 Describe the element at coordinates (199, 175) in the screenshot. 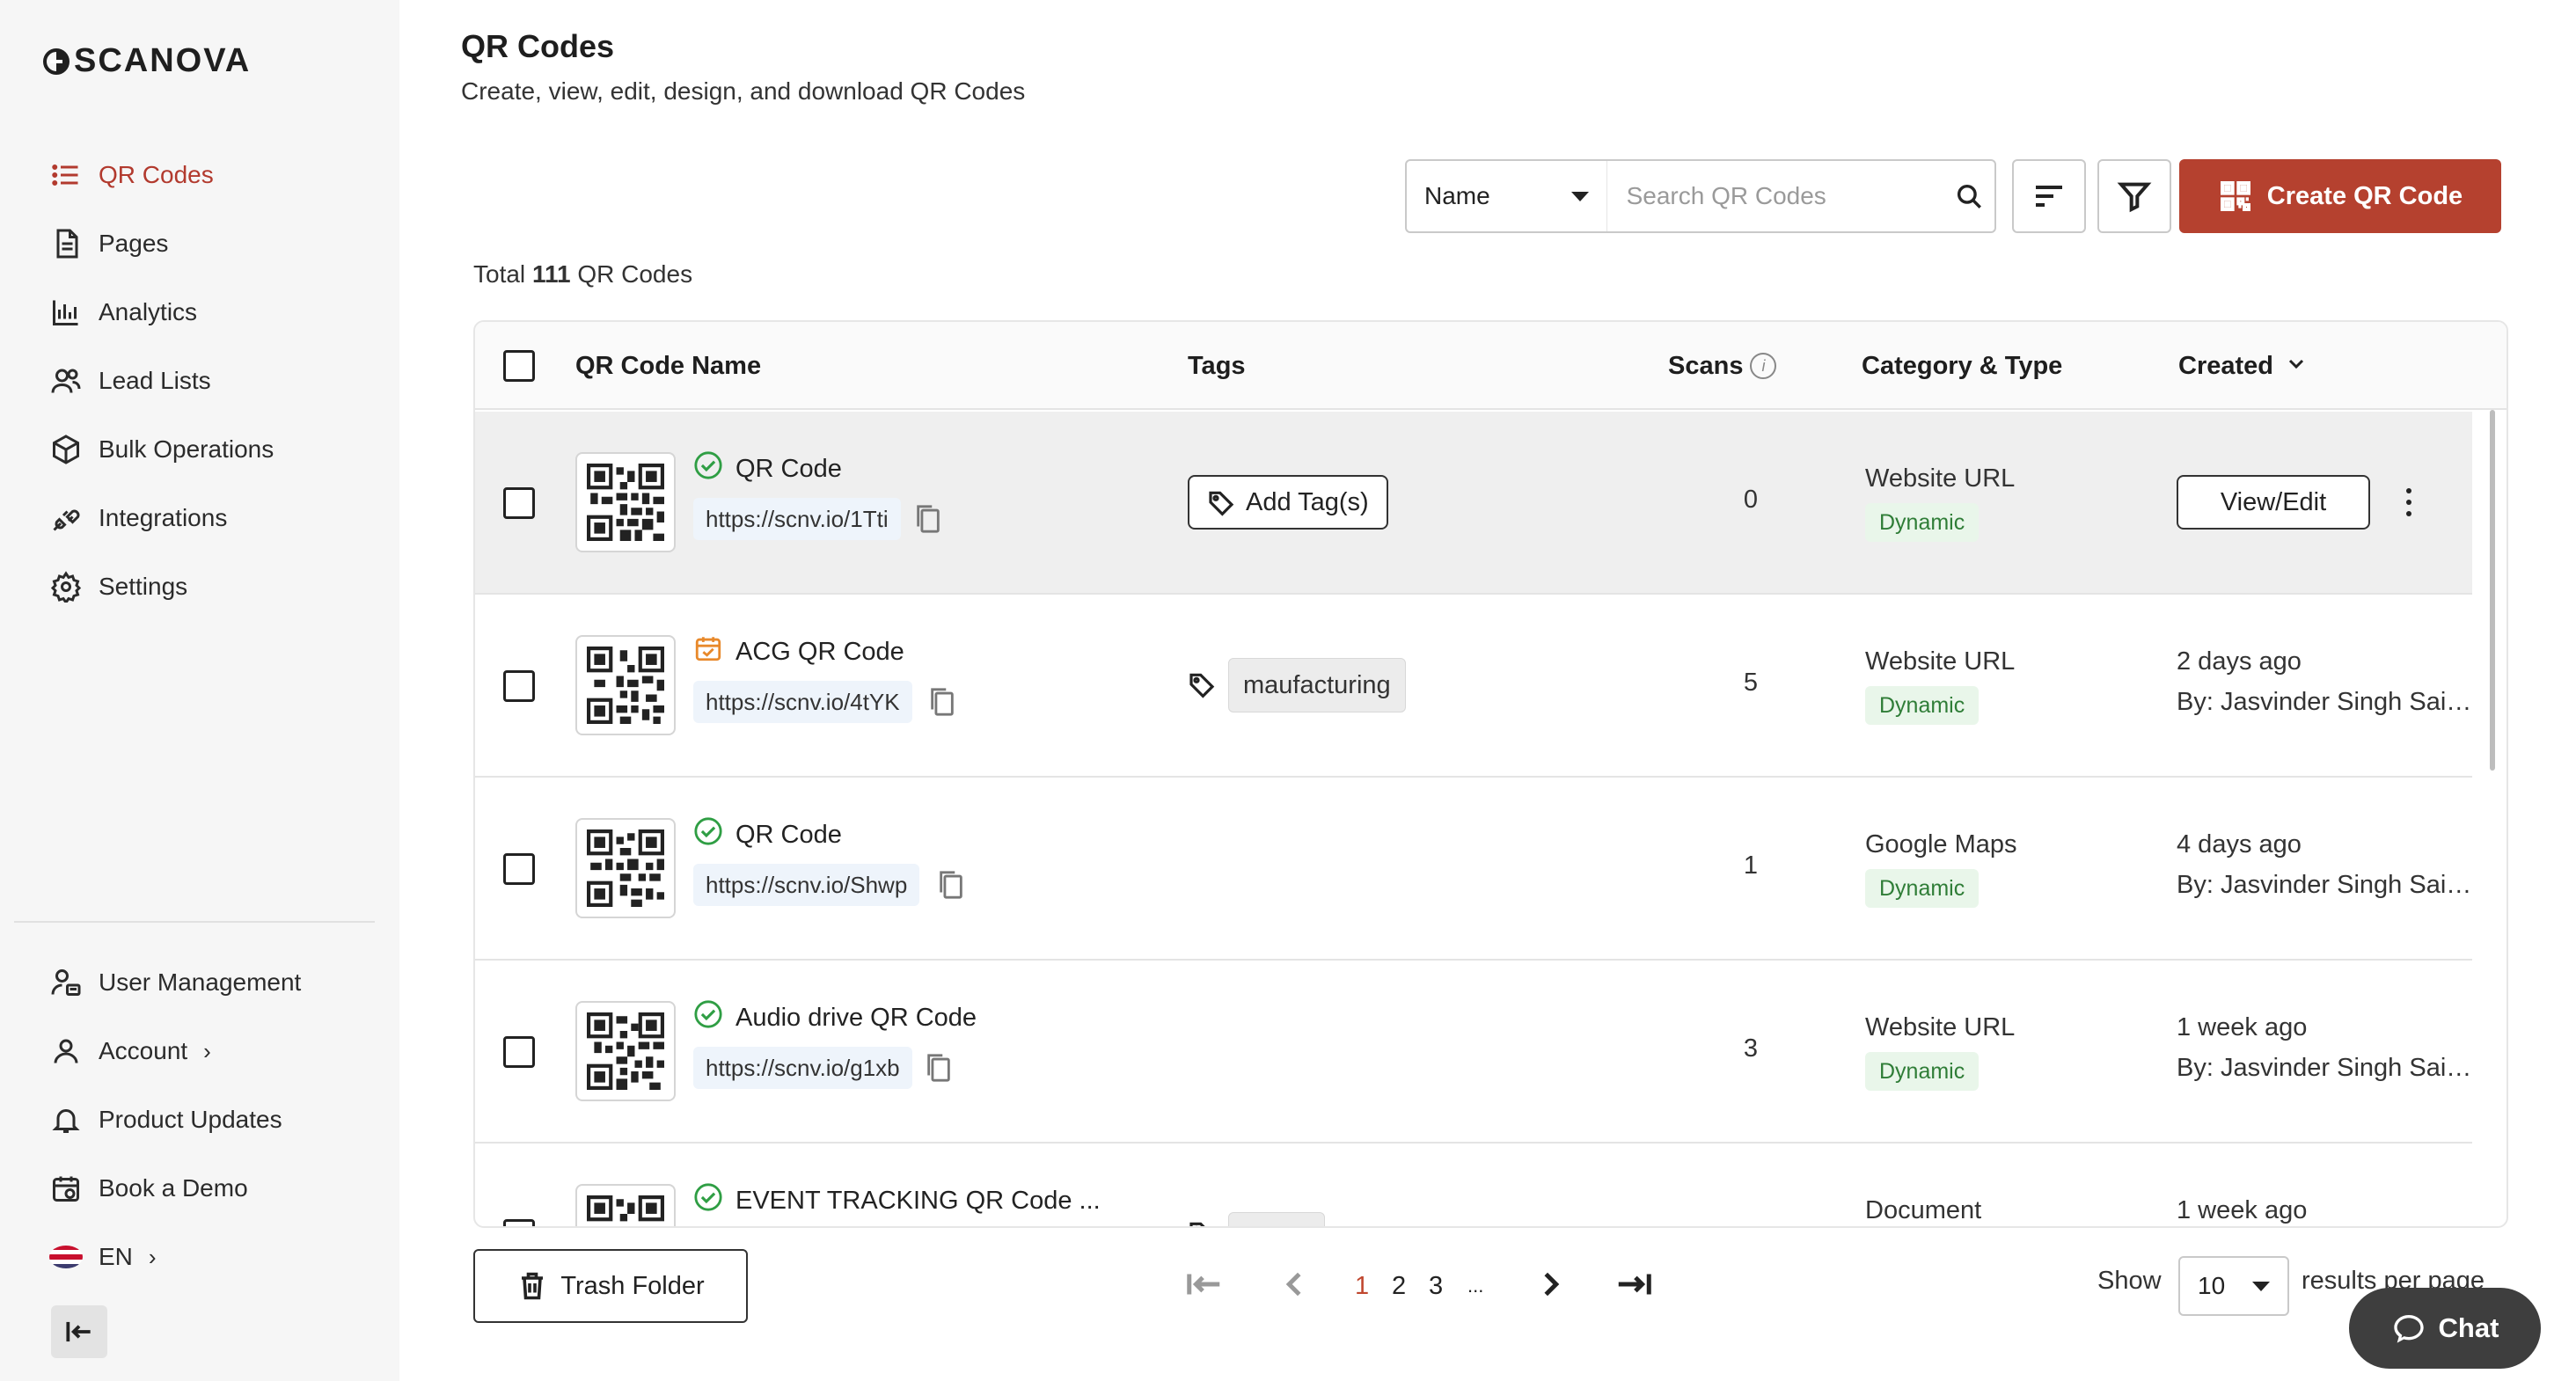

I see `sidebar-item-qr-codes: QR Codes` at that location.